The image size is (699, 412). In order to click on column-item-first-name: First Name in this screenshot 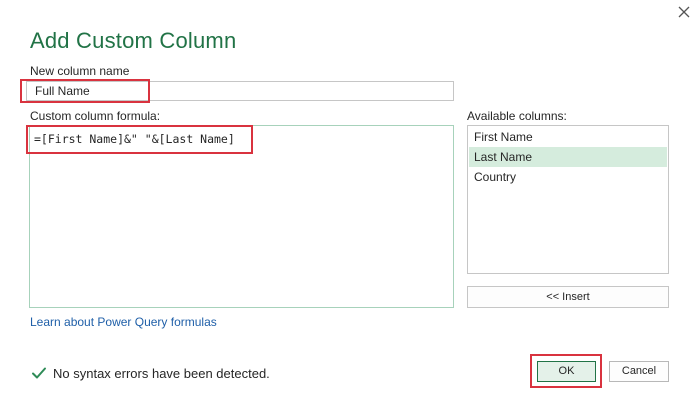, I will do `click(568, 137)`.